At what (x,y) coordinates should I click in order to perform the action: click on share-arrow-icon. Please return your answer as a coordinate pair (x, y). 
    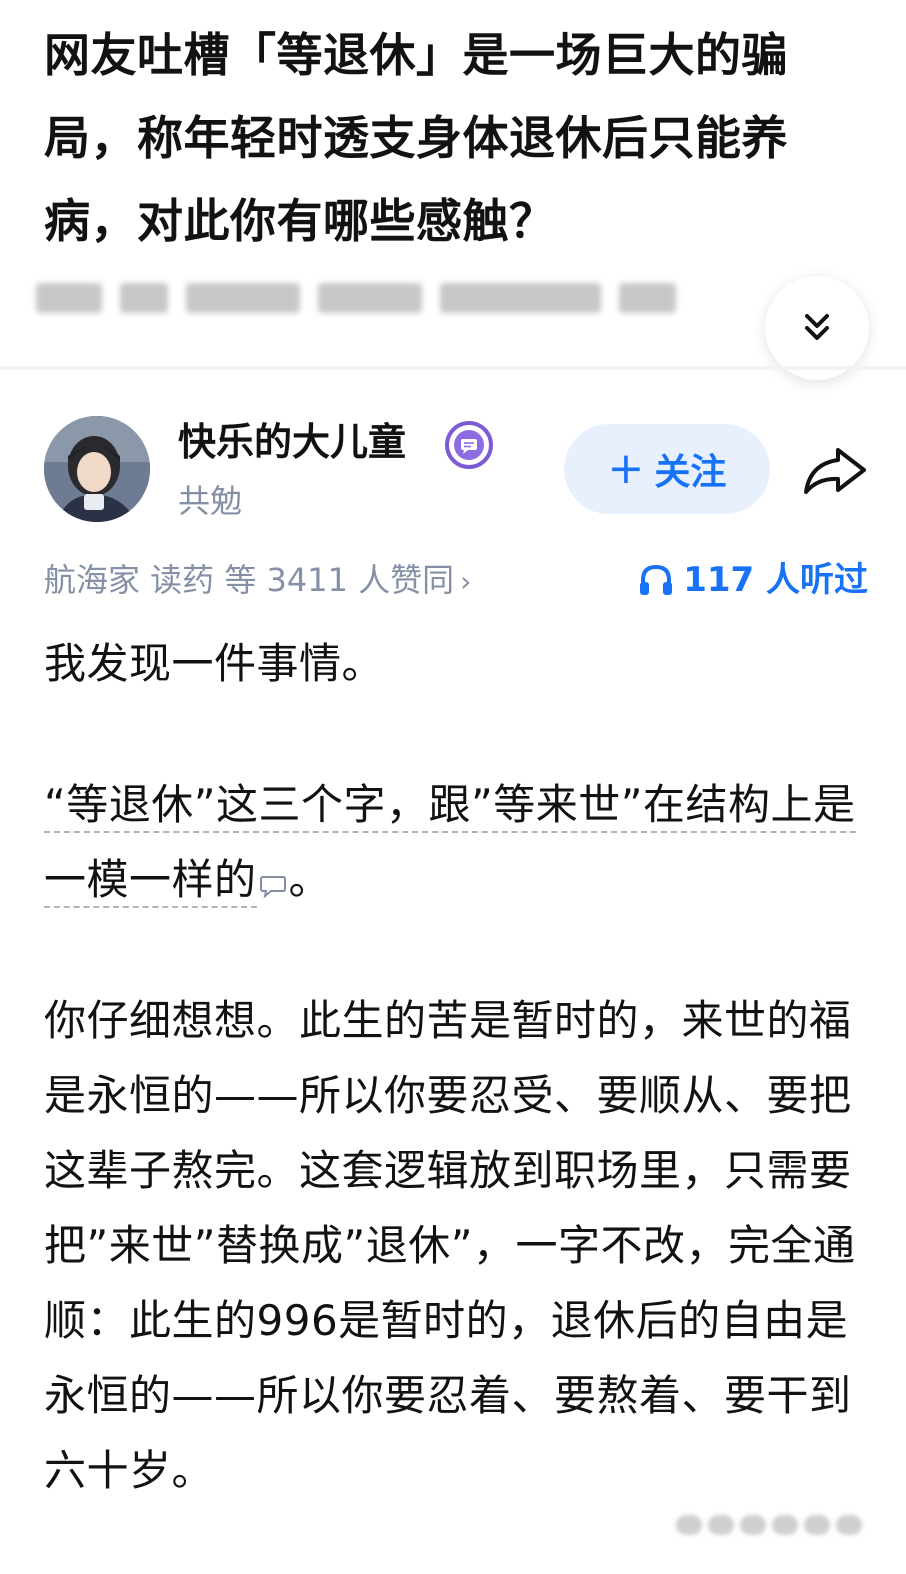
    Looking at the image, I should click on (835, 470).